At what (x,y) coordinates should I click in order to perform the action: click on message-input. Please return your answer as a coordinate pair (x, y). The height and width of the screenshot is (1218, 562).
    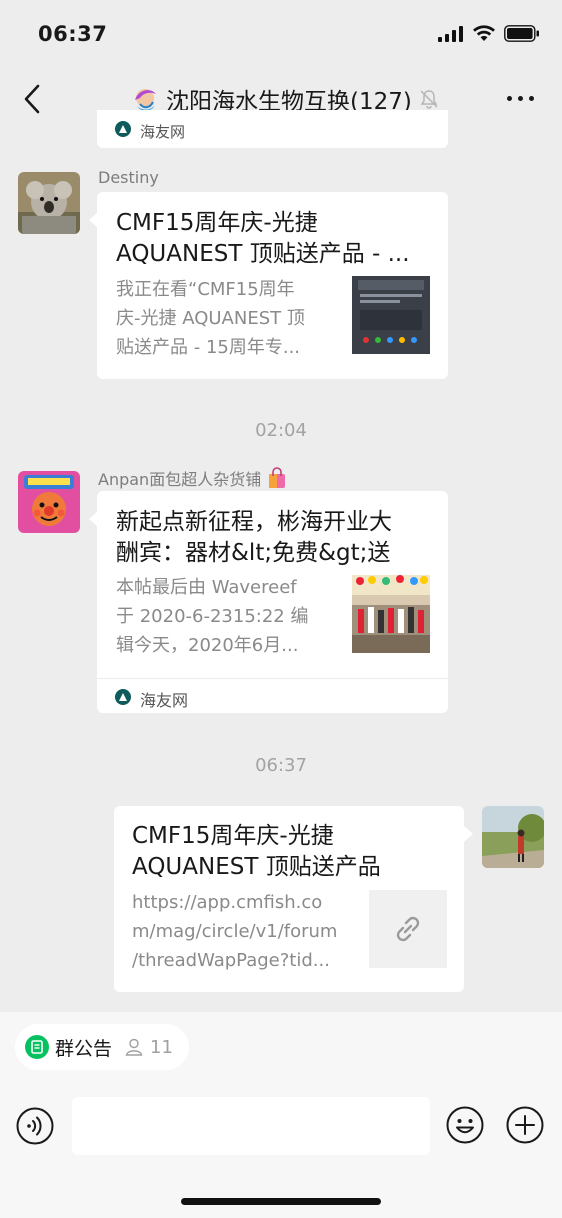
    Looking at the image, I should click on (251, 1126).